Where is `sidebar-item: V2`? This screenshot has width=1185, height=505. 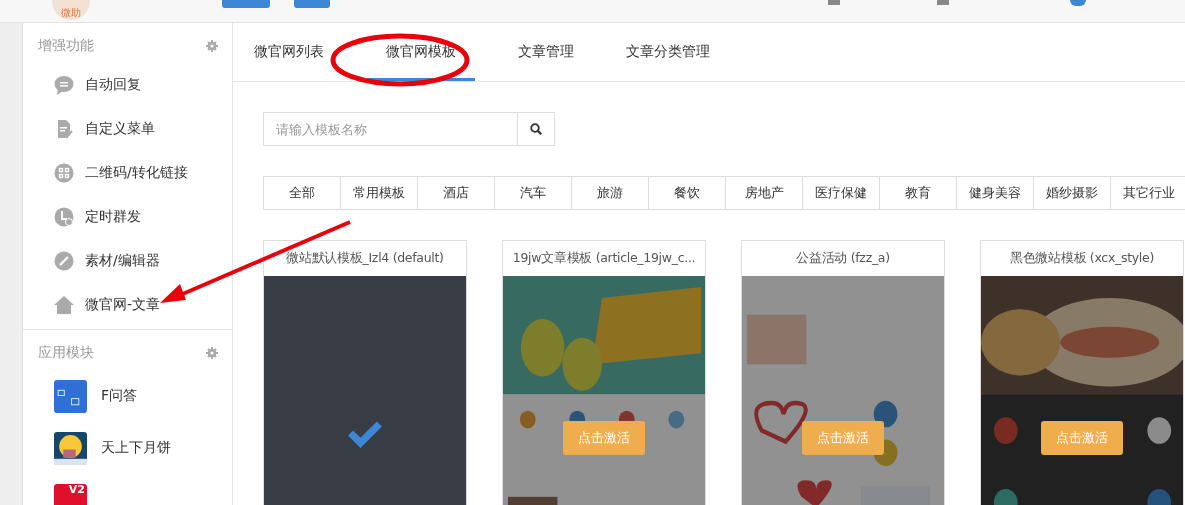 sidebar-item: V2 is located at coordinates (127, 489).